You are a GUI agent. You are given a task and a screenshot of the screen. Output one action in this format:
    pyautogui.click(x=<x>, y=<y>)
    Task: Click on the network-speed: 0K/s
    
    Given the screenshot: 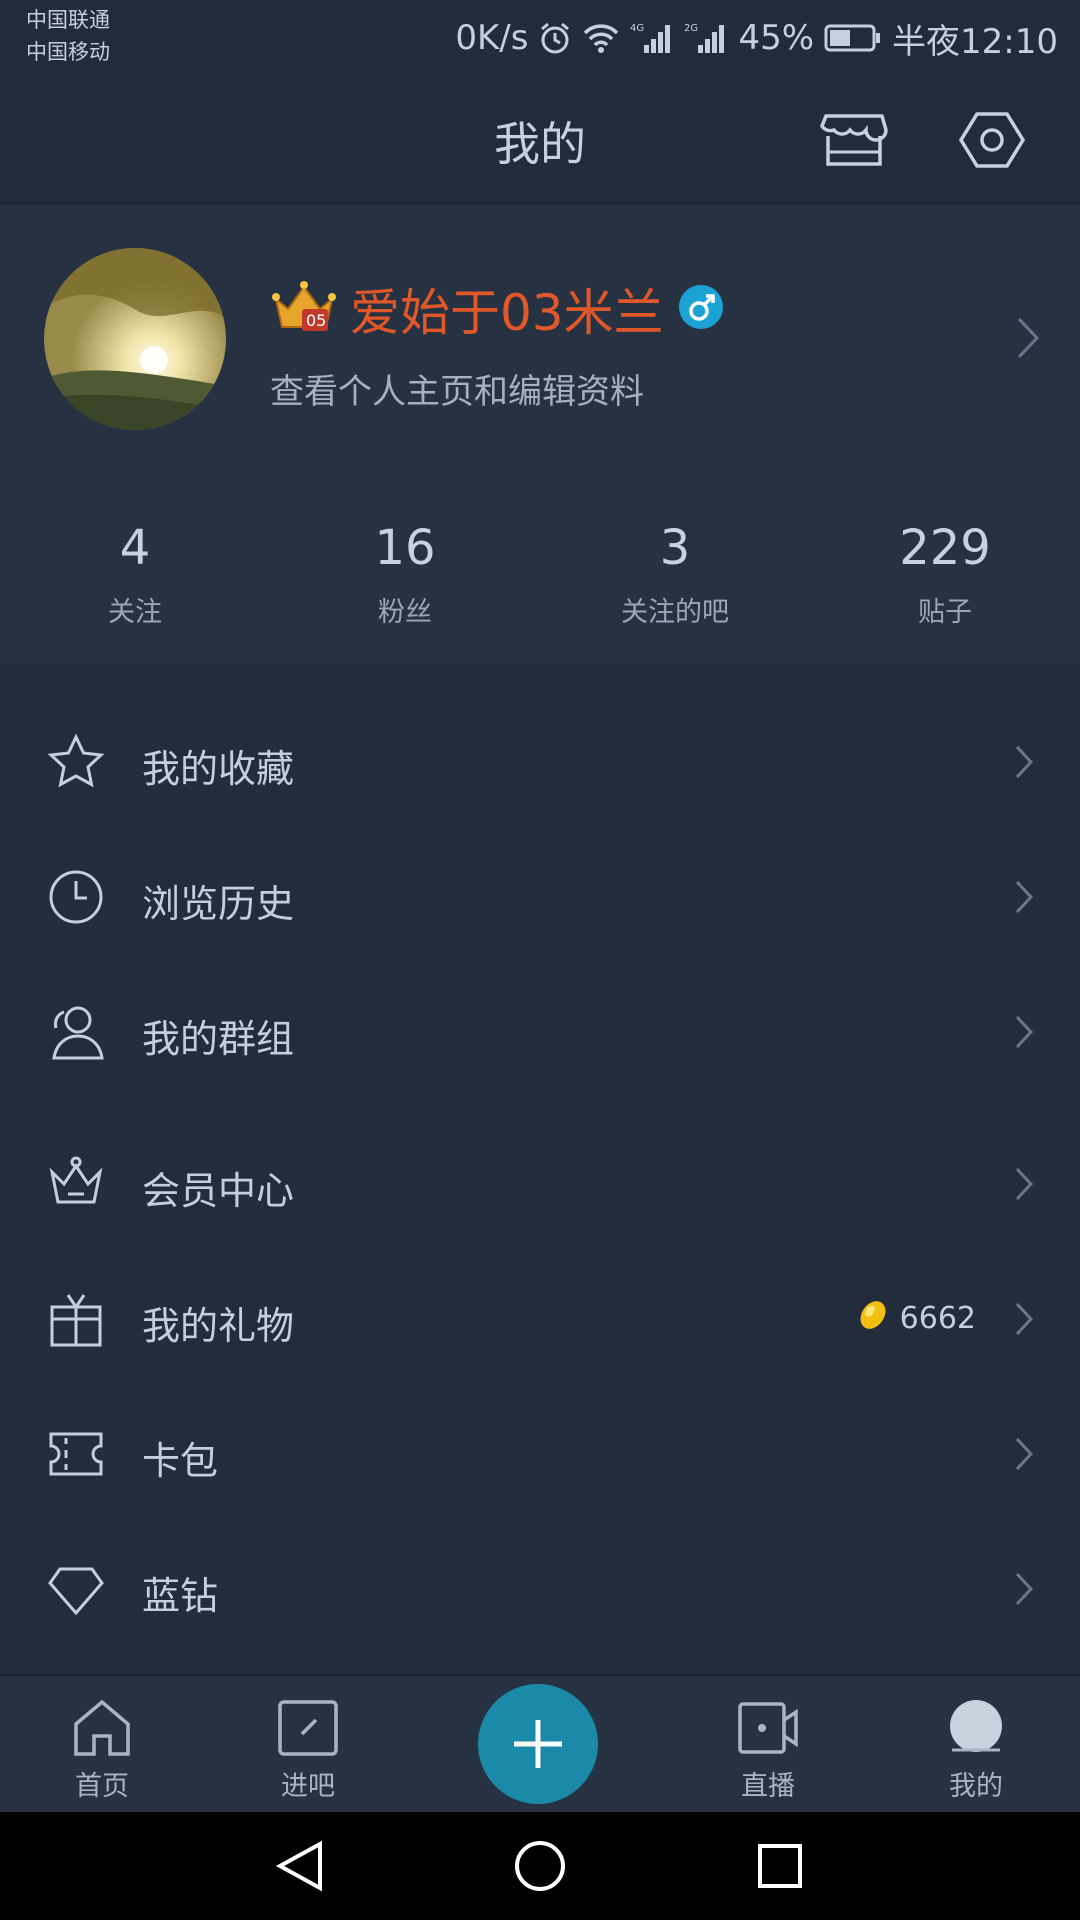 What is the action you would take?
    pyautogui.click(x=492, y=38)
    